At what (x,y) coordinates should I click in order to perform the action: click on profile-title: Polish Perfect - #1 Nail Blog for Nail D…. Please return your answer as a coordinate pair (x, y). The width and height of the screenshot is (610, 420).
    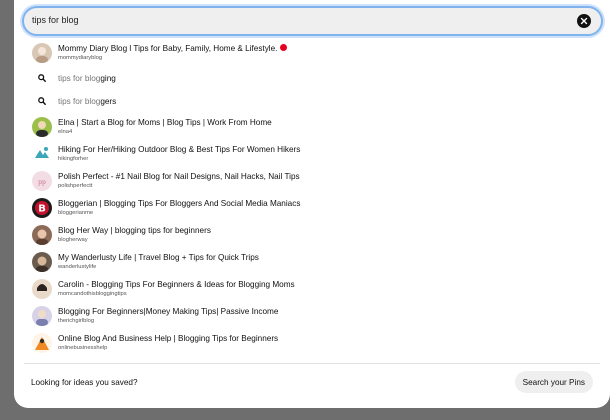
    Looking at the image, I should click on (179, 176).